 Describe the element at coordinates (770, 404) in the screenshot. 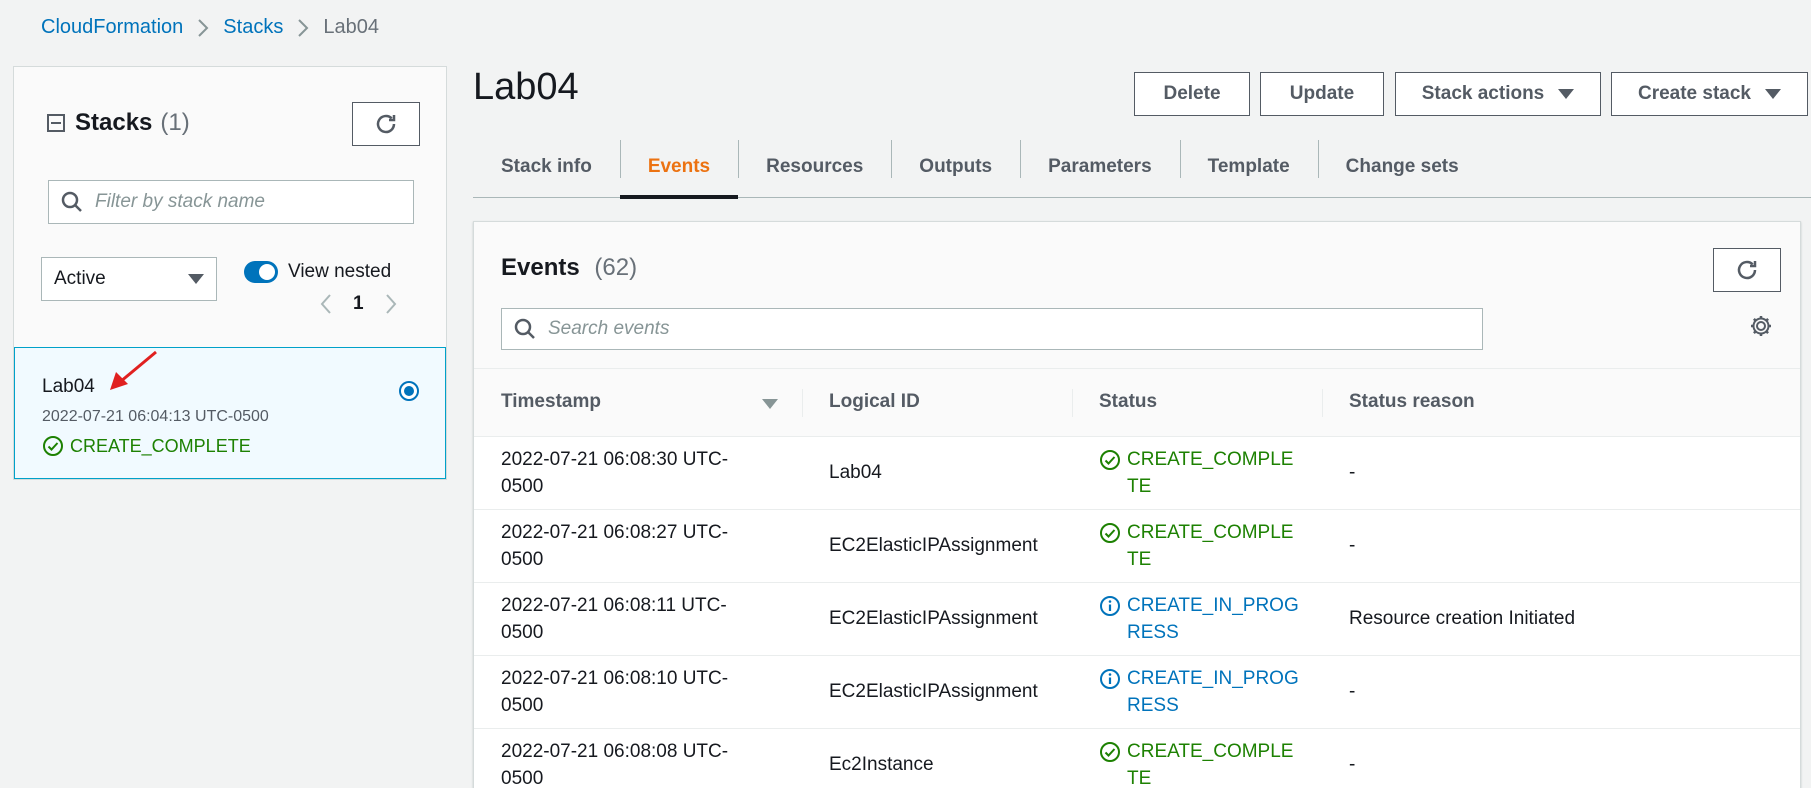

I see `sort-desc-icon` at that location.